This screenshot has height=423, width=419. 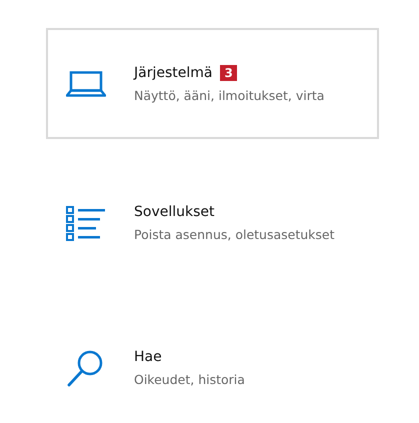 What do you see at coordinates (189, 379) in the screenshot?
I see `tile-subtitle: Oikeudet, historia` at bounding box center [189, 379].